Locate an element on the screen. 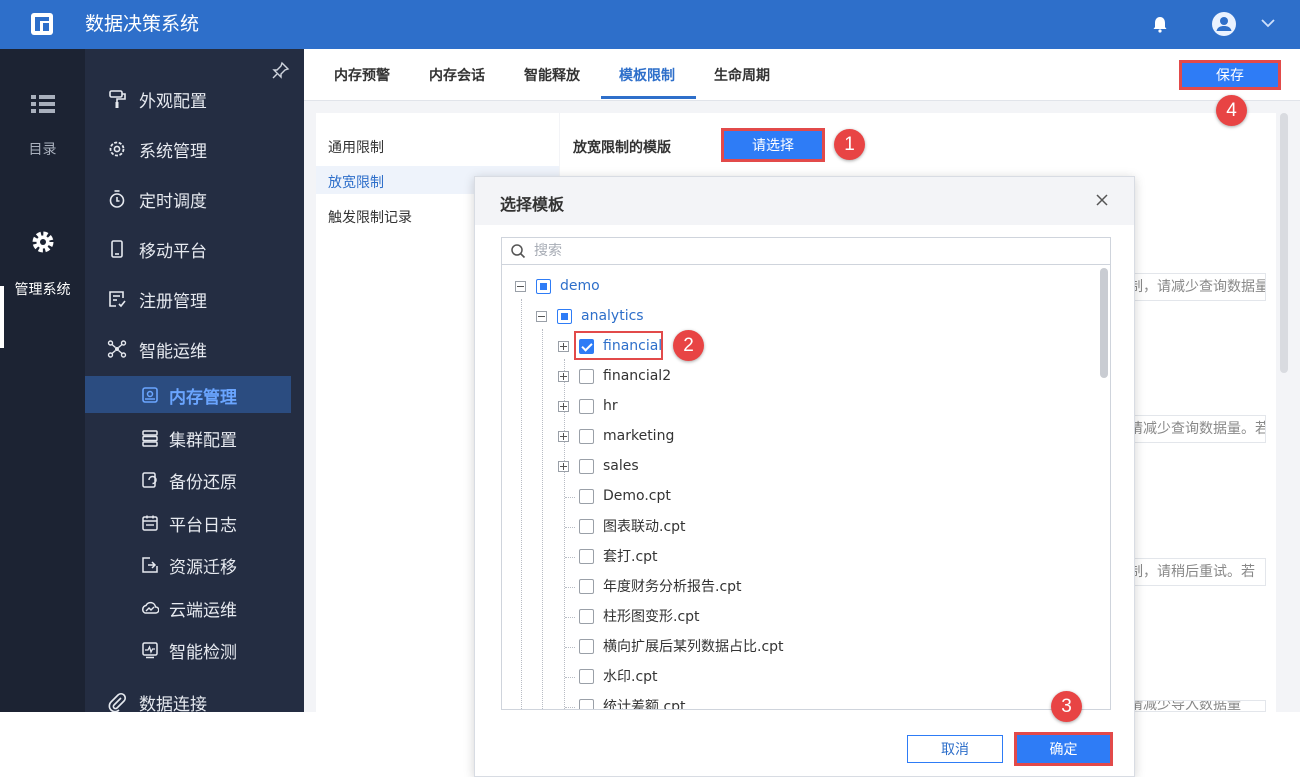  confirm-button: 确定 is located at coordinates (1063, 749).